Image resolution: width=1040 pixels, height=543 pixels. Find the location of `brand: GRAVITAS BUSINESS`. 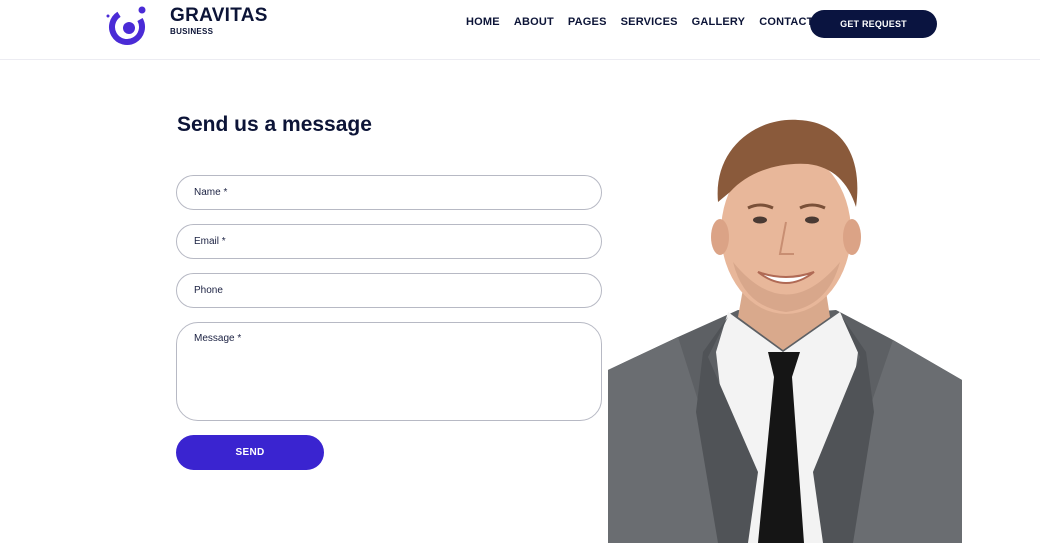

brand: GRAVITAS BUSINESS is located at coordinates (219, 21).